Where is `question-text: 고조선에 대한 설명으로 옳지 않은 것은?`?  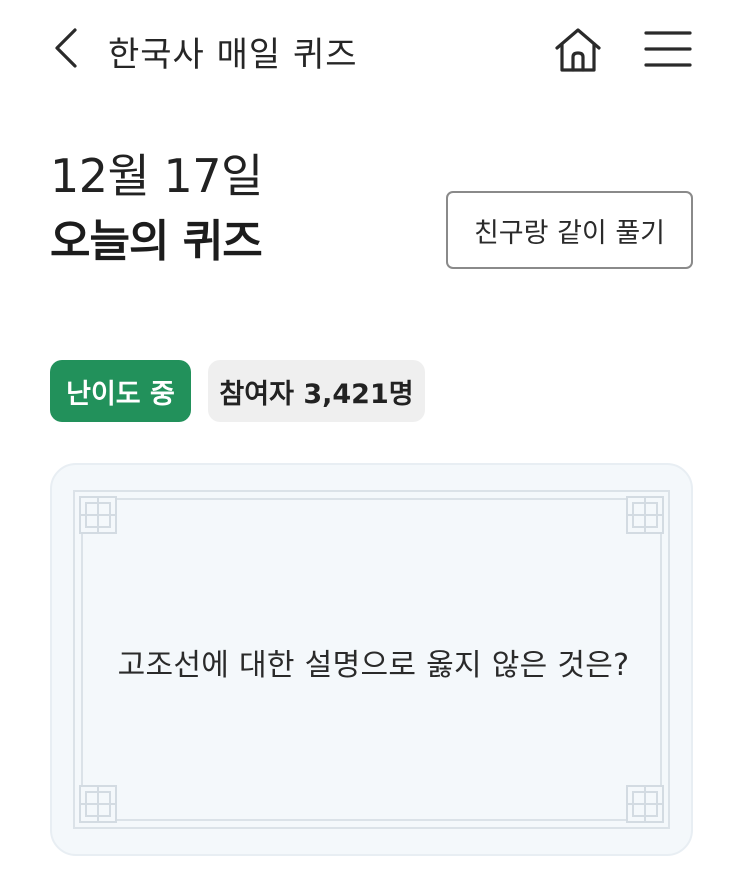
question-text: 고조선에 대한 설명으로 옳지 않은 것은? is located at coordinates (373, 665).